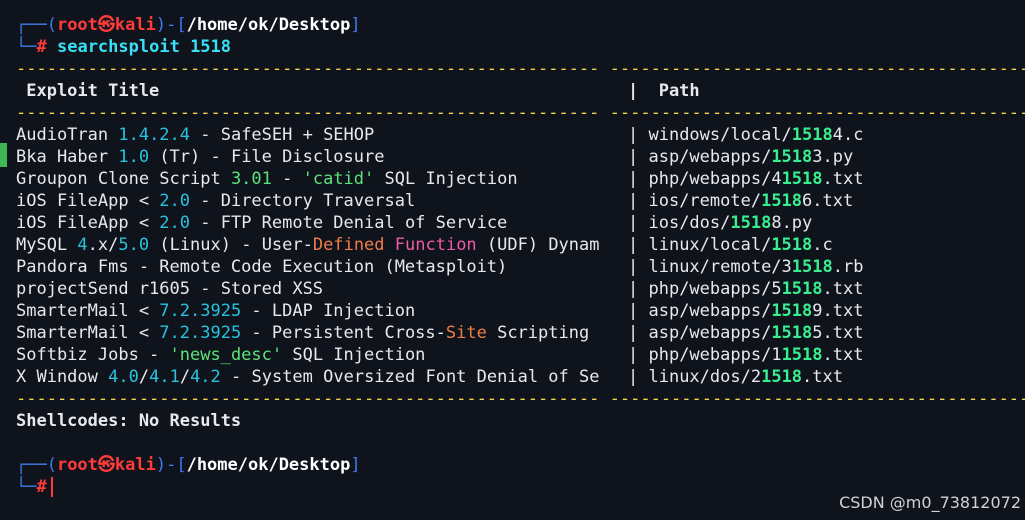 Image resolution: width=1025 pixels, height=520 pixels. What do you see at coordinates (303, 201) in the screenshot?
I see `title-segment: - Directory Traversal` at bounding box center [303, 201].